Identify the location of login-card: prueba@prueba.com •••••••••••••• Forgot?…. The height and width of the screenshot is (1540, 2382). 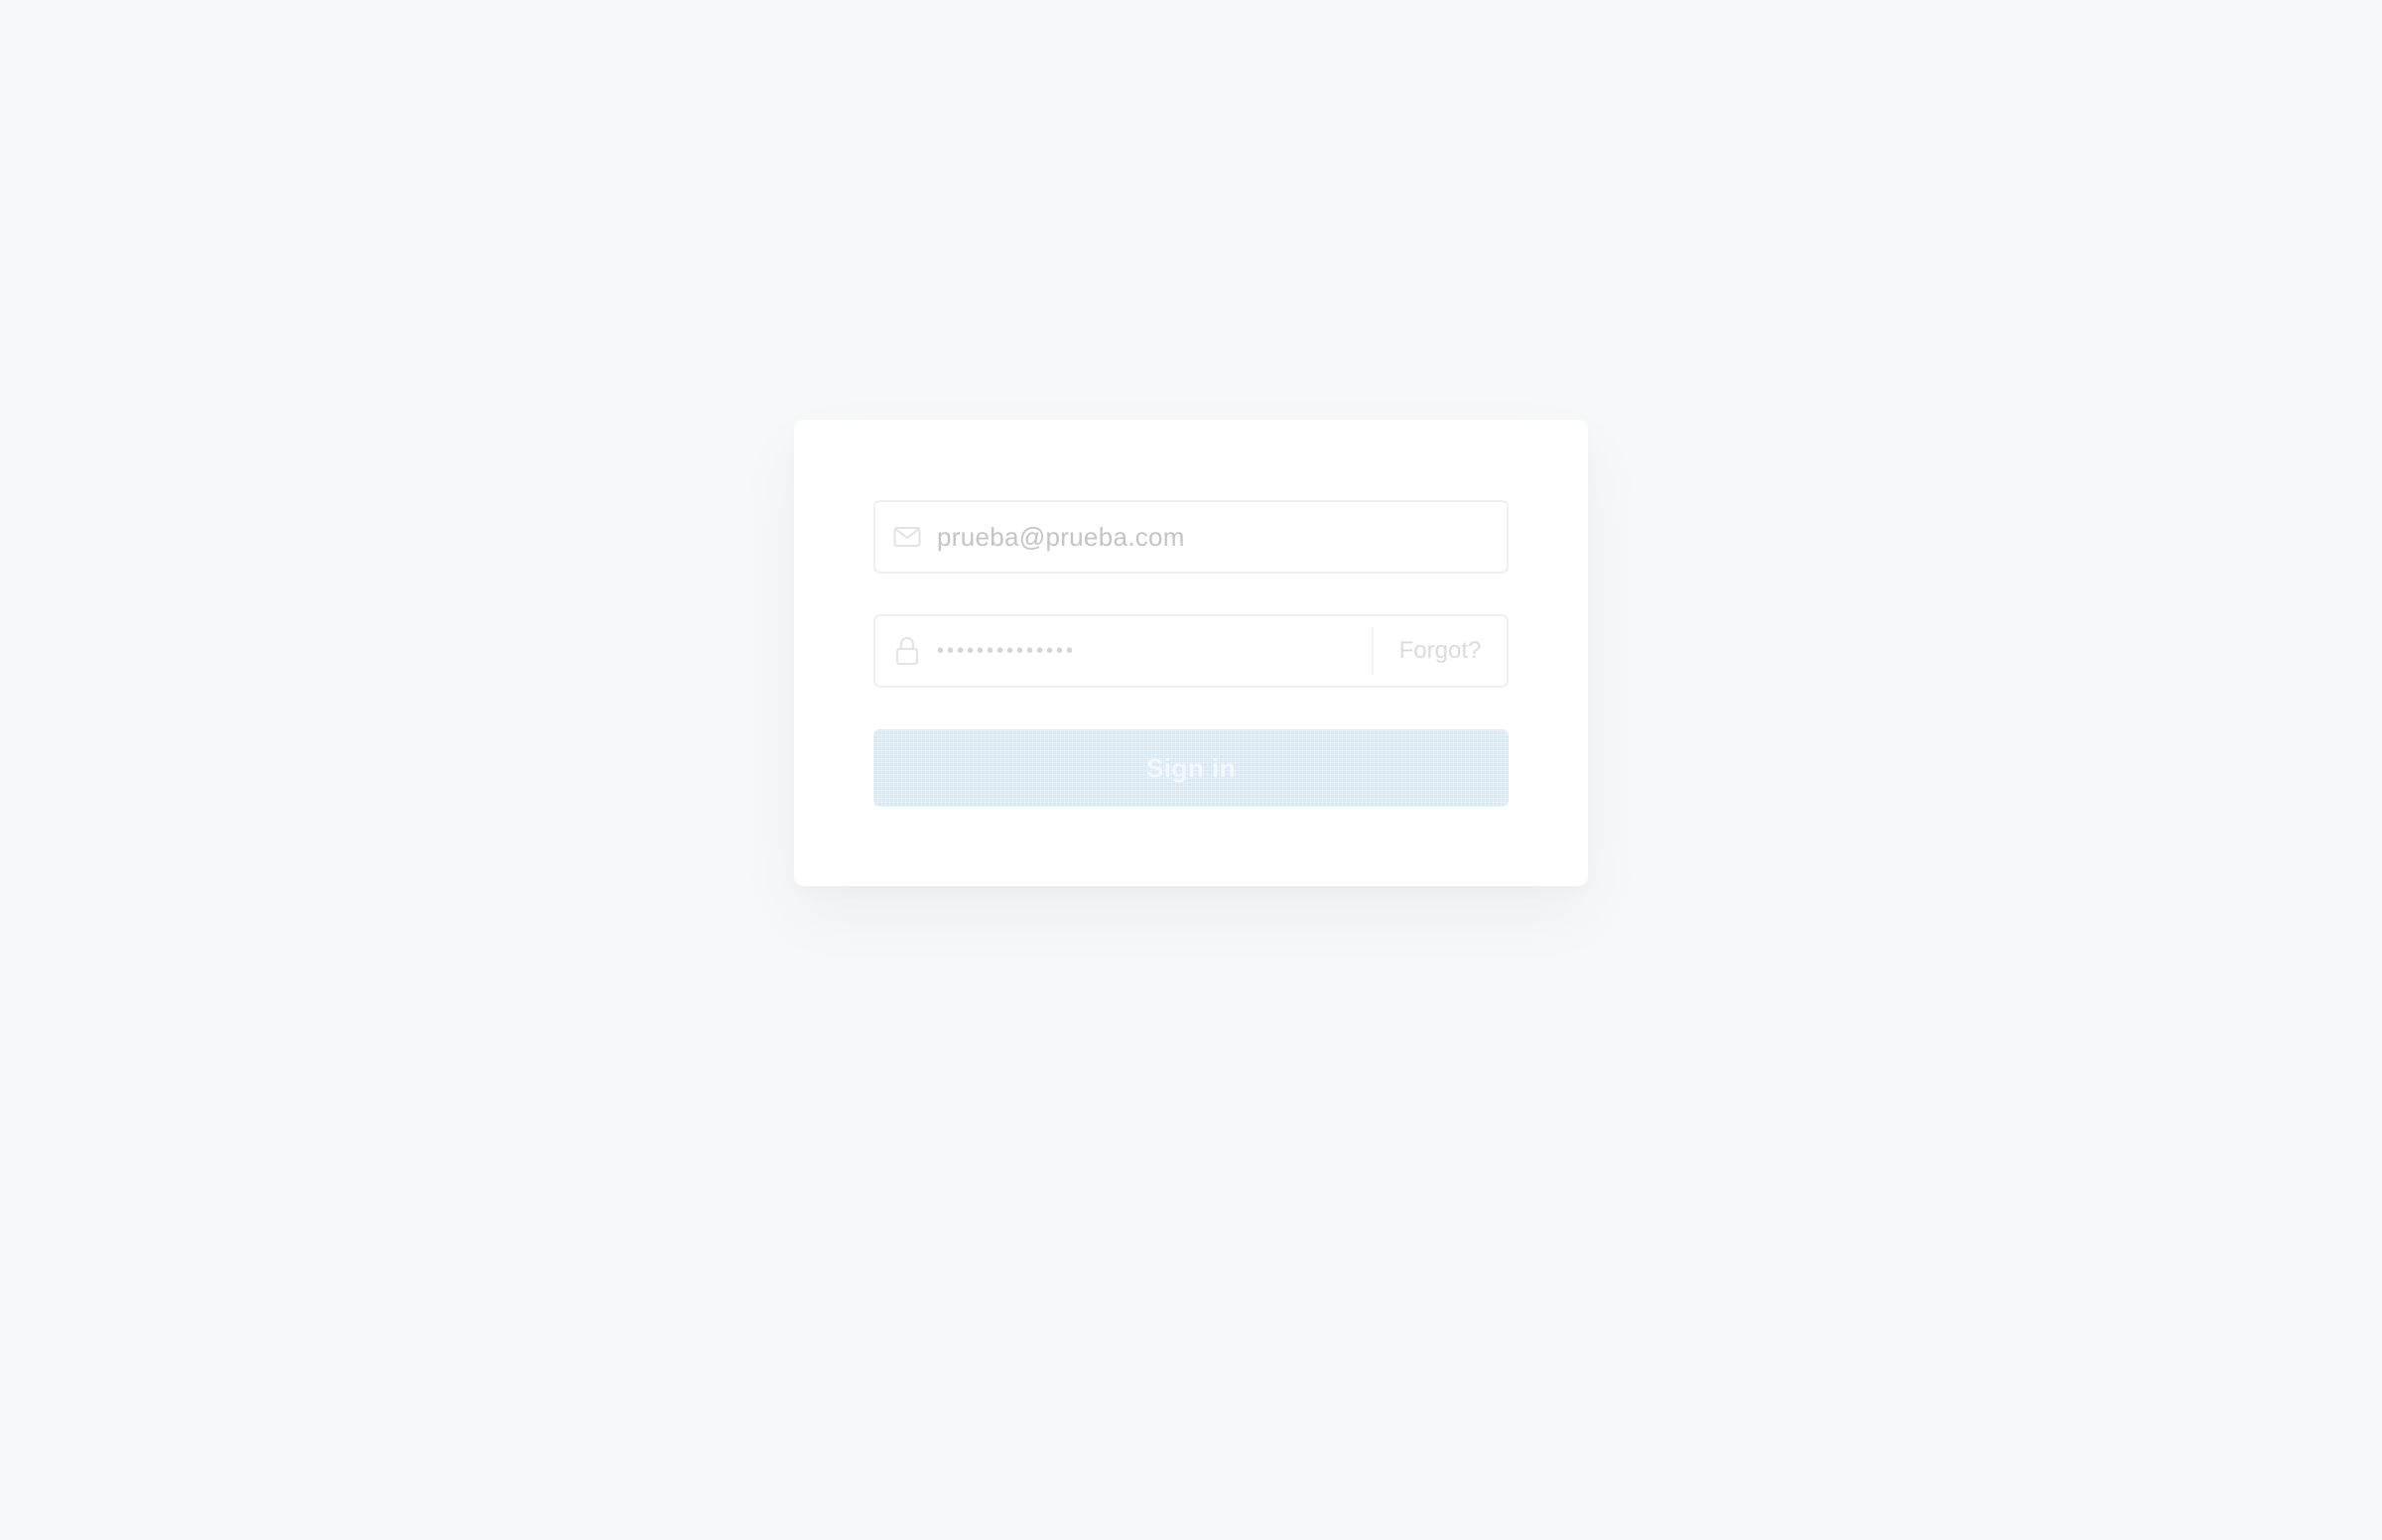
(1191, 653).